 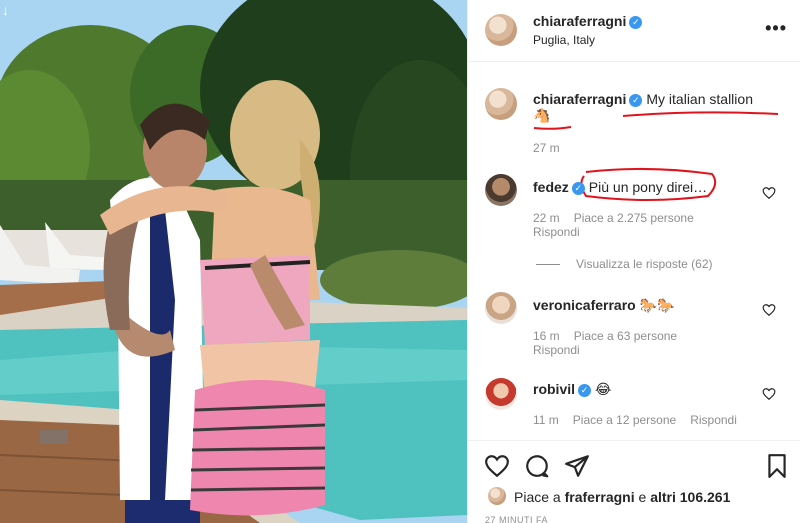 I want to click on post-header: chiaraferragni ✓ Puglia, Italy •••, so click(x=634, y=31).